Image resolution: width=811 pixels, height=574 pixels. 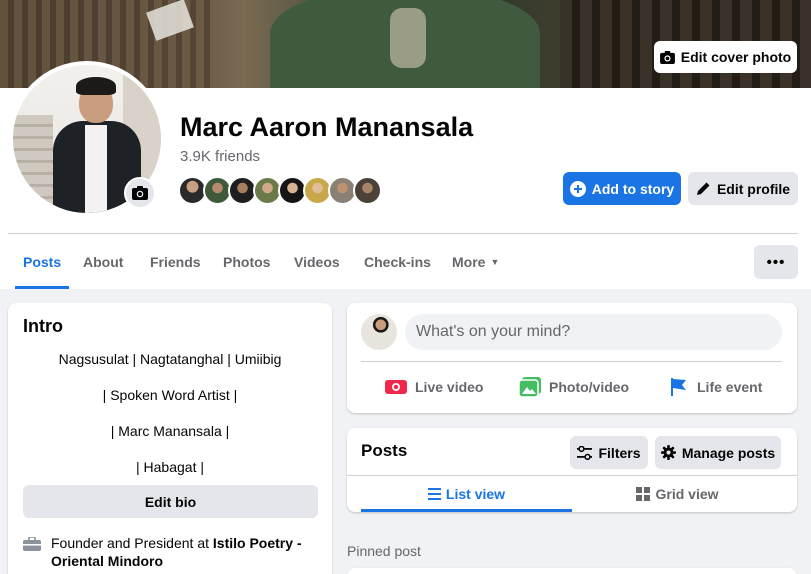 What do you see at coordinates (703, 188) in the screenshot?
I see `pencil-icon` at bounding box center [703, 188].